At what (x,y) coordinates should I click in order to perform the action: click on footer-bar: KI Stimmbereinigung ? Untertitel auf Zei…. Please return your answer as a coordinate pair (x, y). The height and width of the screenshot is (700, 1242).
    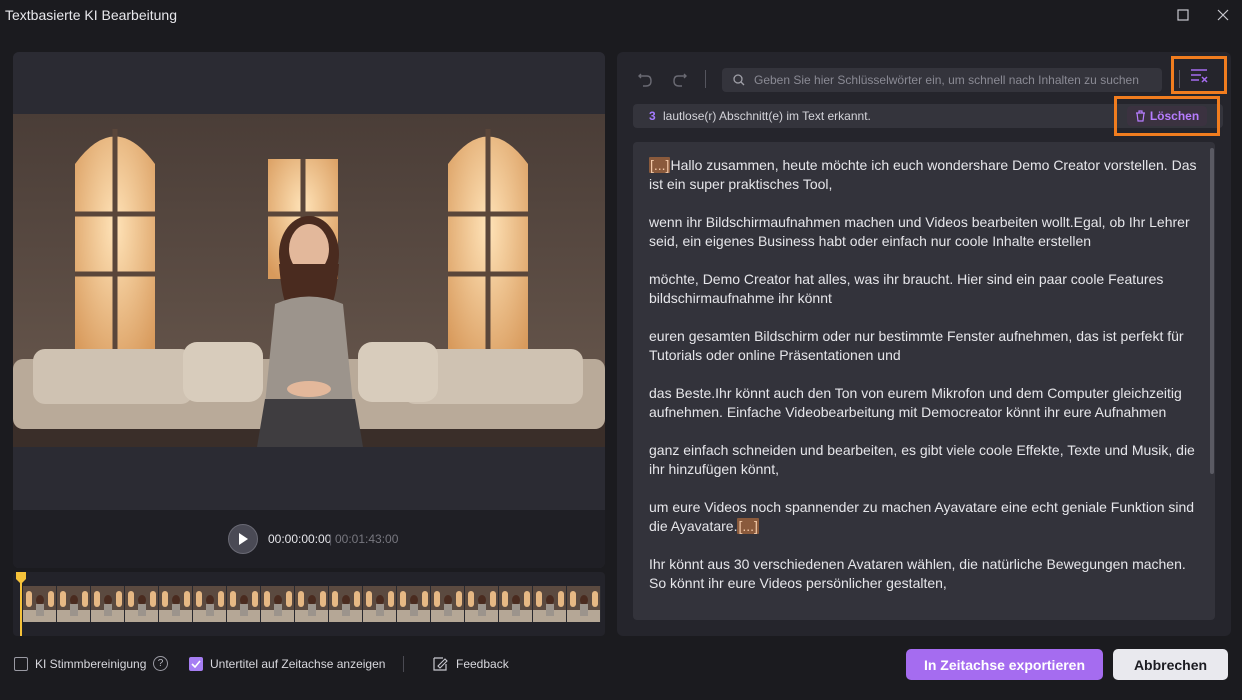
    Looking at the image, I should click on (621, 670).